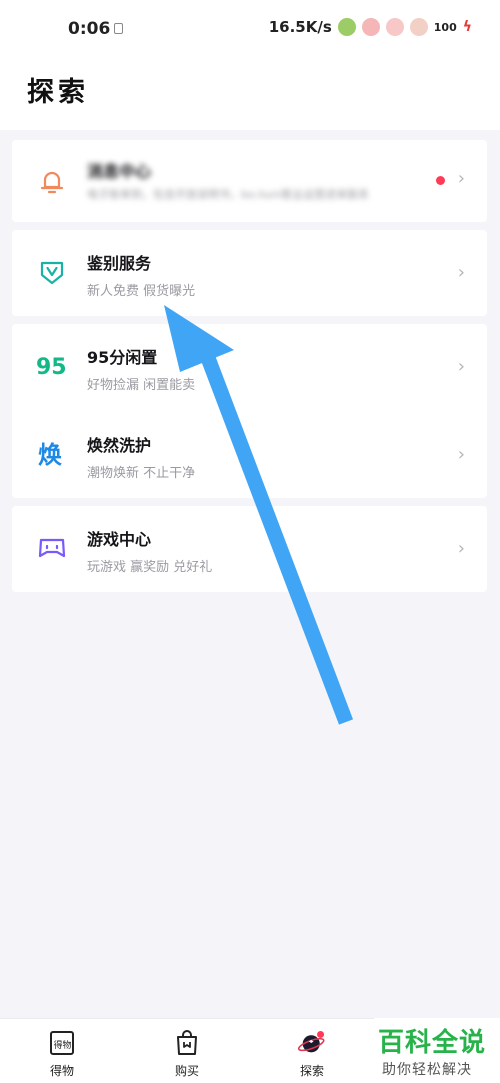  Describe the element at coordinates (300, 27) in the screenshot. I see `network-speed: 16.5K/s` at that location.